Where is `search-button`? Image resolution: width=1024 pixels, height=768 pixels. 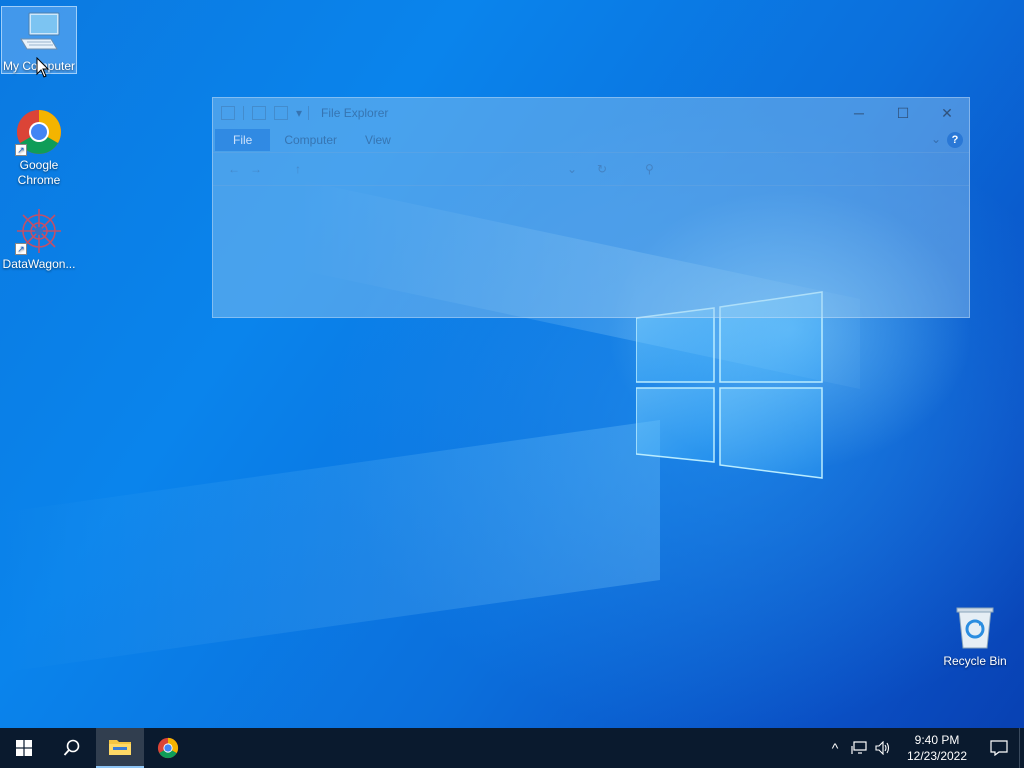 search-button is located at coordinates (72, 748).